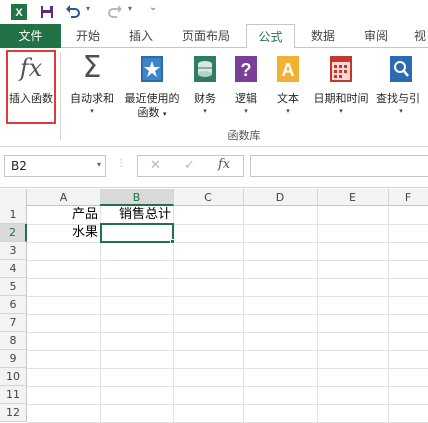 The image size is (428, 423). What do you see at coordinates (137, 197) in the screenshot?
I see `column-header-b: B` at bounding box center [137, 197].